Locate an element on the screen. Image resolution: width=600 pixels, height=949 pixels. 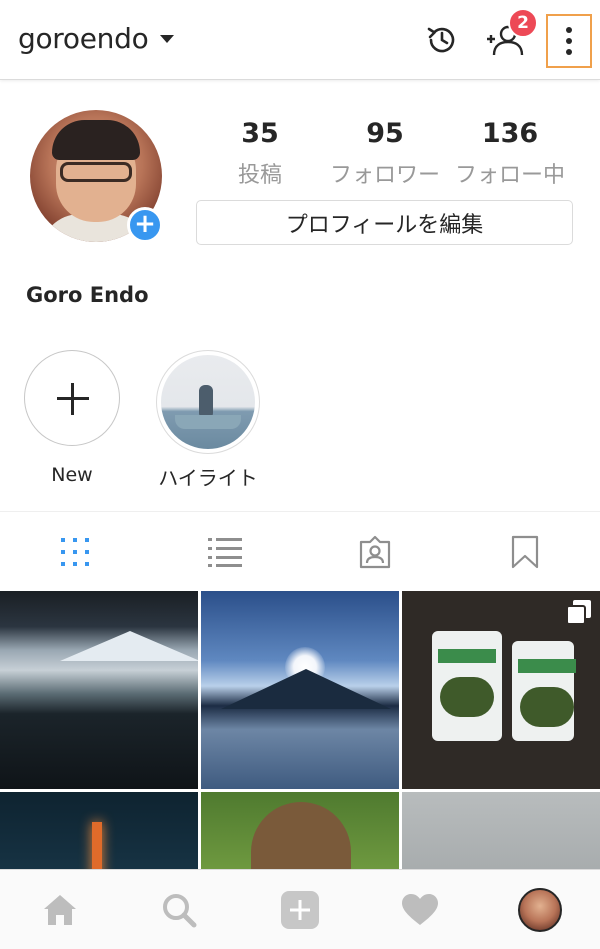
add-story-icon: + is located at coordinates (145, 225).